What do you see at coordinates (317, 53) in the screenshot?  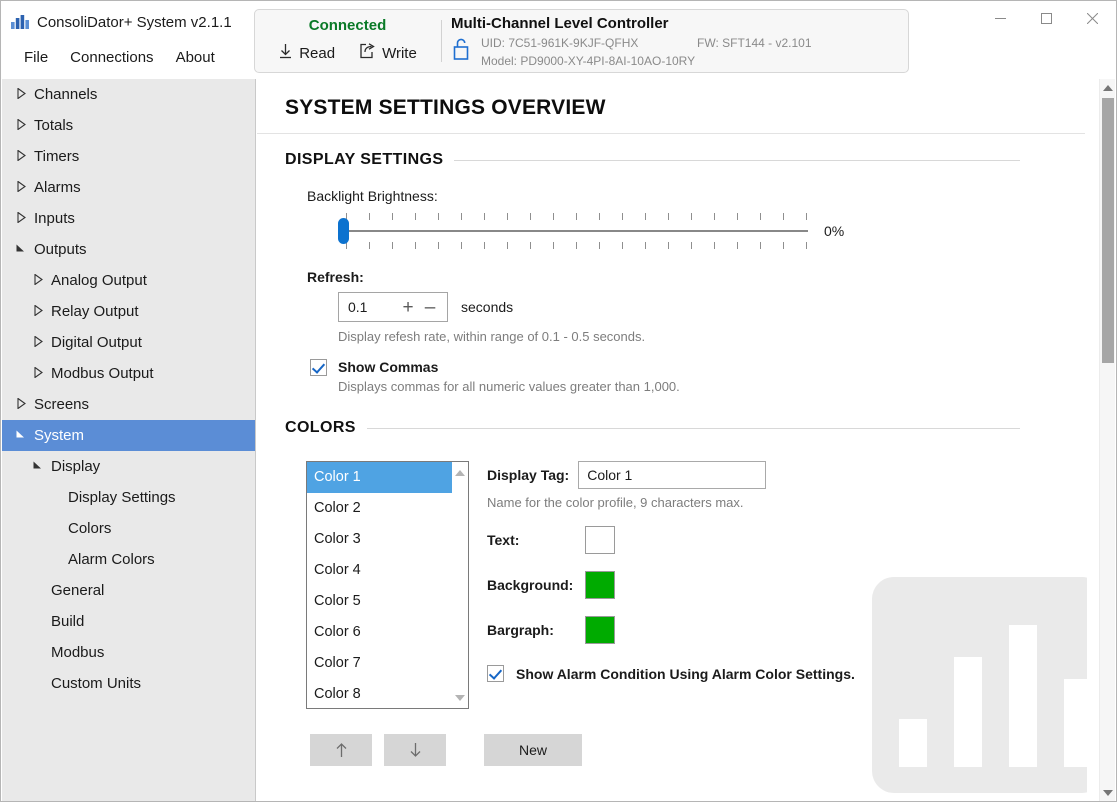 I see `read-label: Read` at bounding box center [317, 53].